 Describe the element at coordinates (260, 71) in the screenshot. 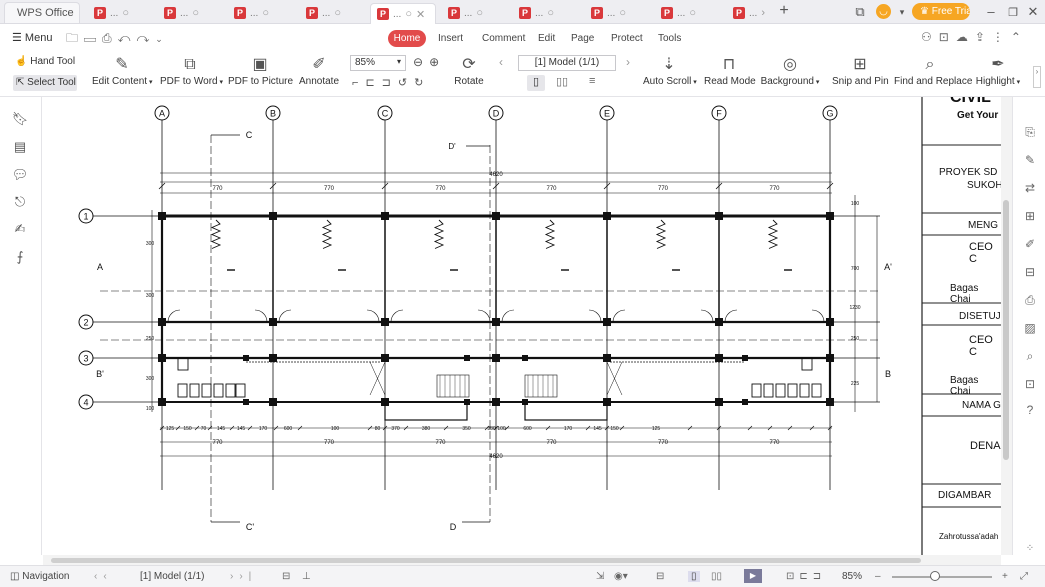

I see `pdf-to-picture-button: ▣ PDF to Picture` at that location.